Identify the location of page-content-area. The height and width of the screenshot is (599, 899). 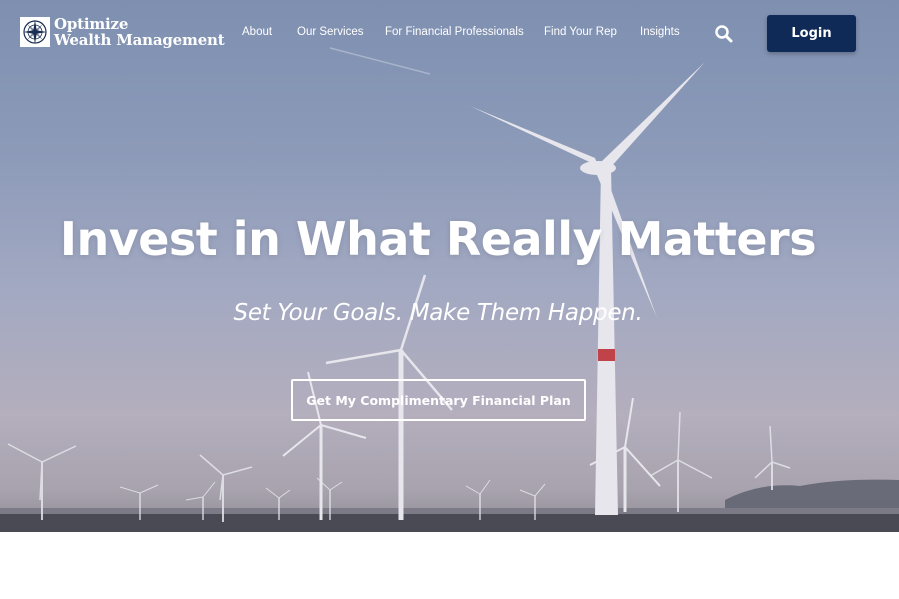
(449, 565).